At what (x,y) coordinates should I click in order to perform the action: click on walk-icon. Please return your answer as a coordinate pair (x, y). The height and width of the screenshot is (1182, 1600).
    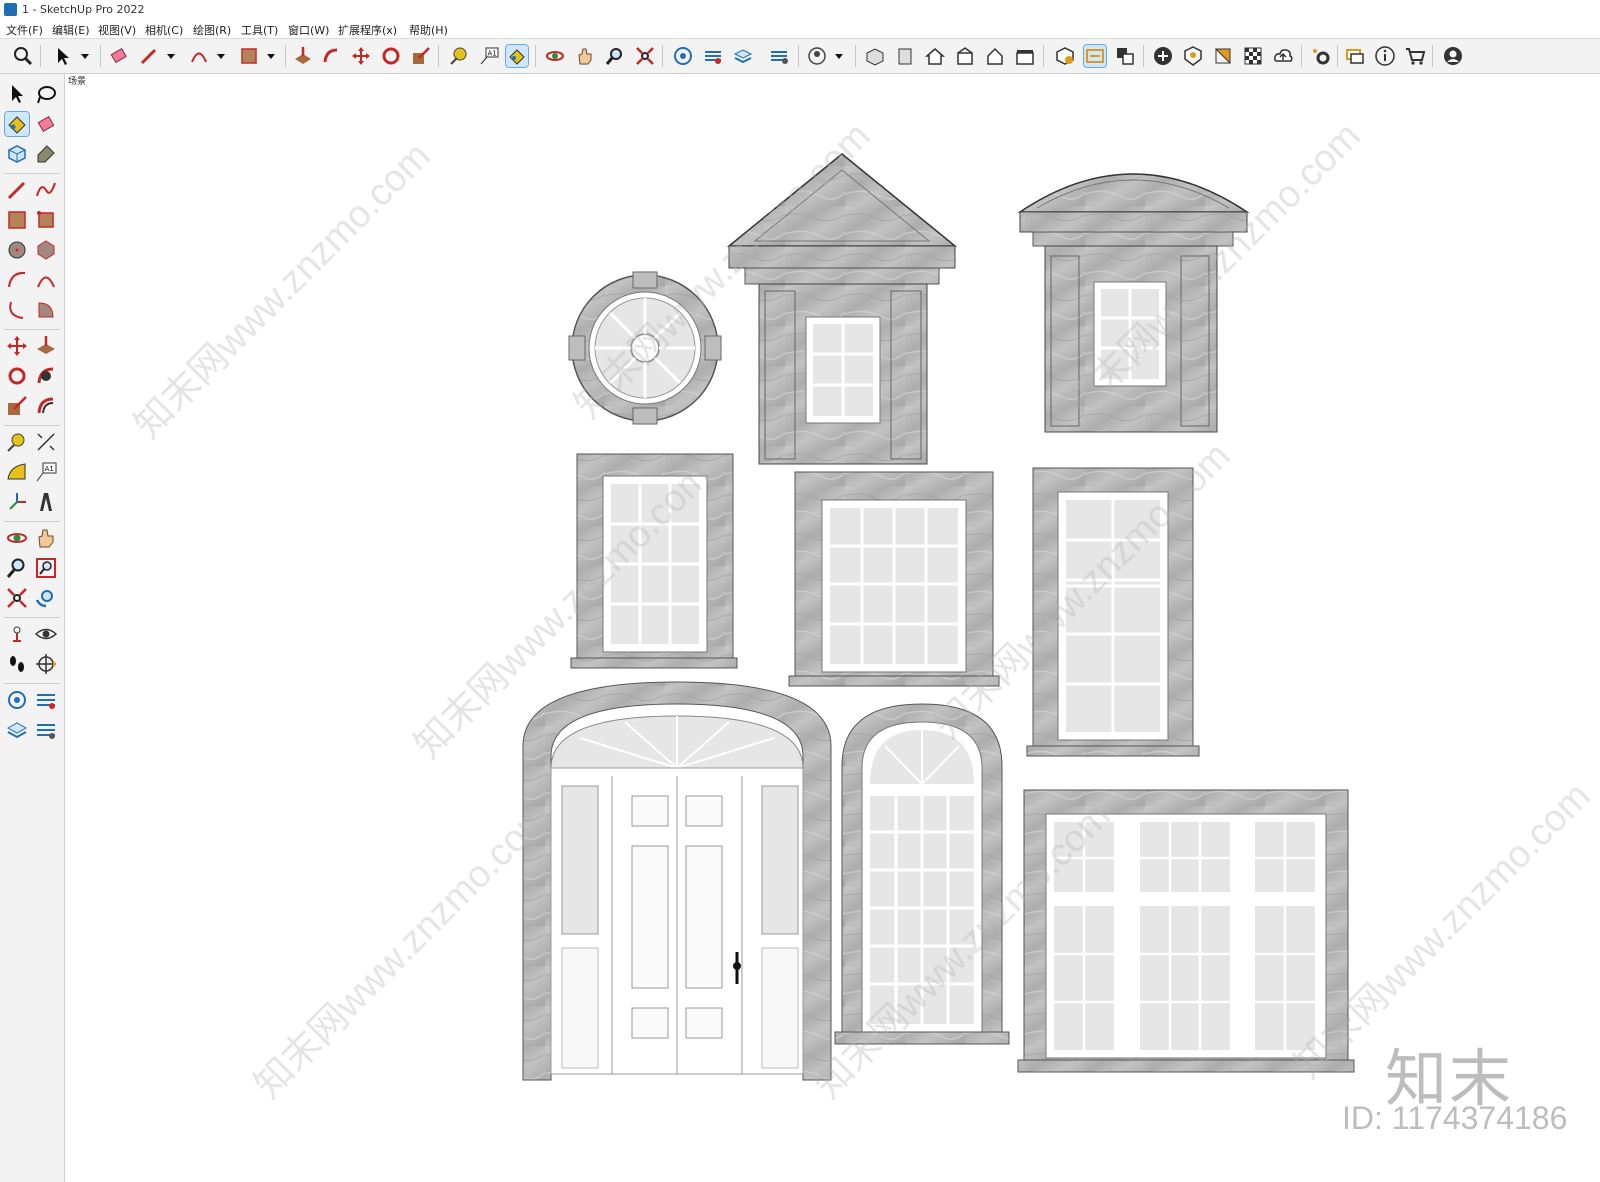
    Looking at the image, I should click on (17, 664).